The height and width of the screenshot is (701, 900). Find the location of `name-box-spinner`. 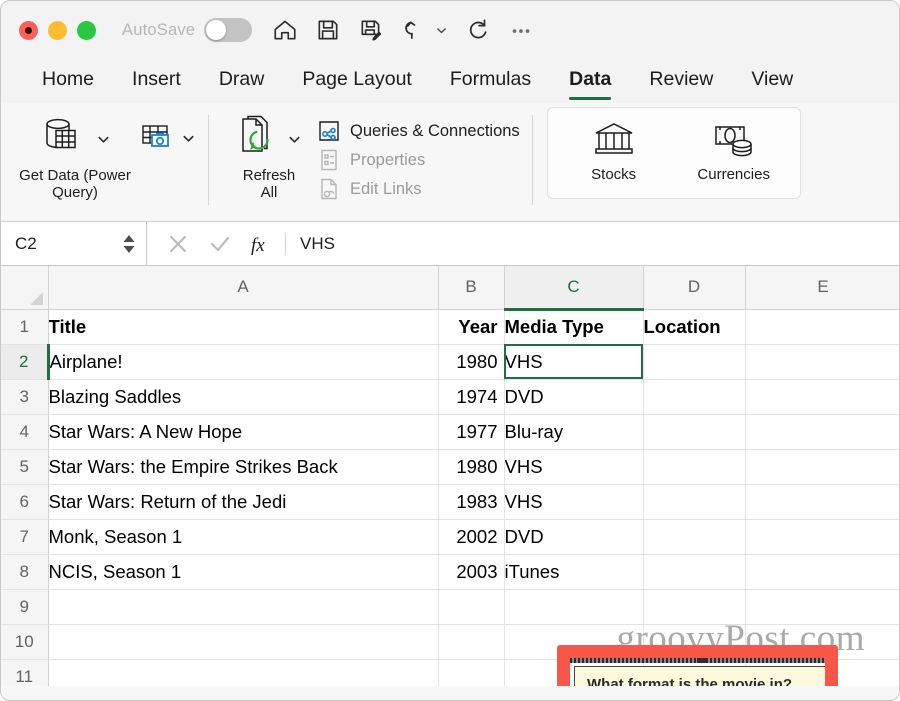

name-box-spinner is located at coordinates (129, 244).